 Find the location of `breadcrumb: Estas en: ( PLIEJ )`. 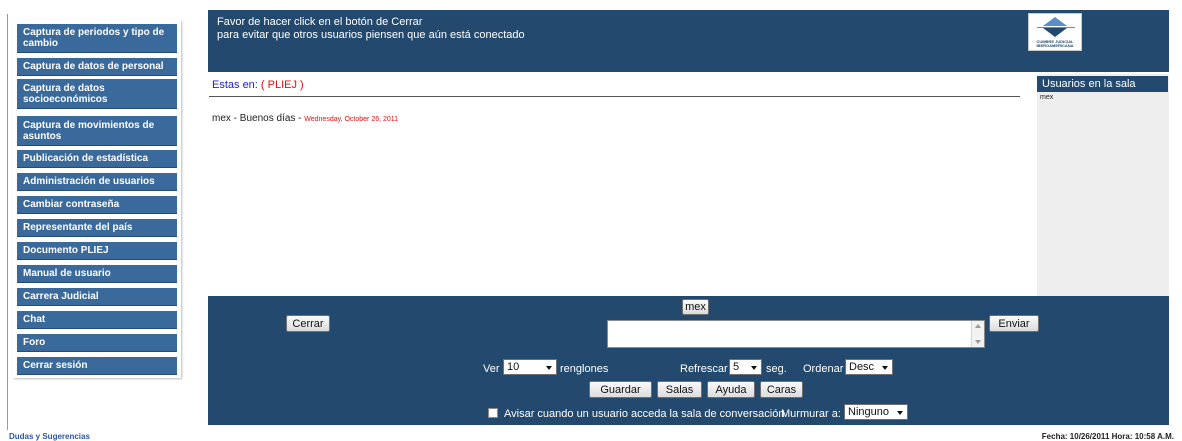

breadcrumb: Estas en: ( PLIEJ ) is located at coordinates (258, 85).